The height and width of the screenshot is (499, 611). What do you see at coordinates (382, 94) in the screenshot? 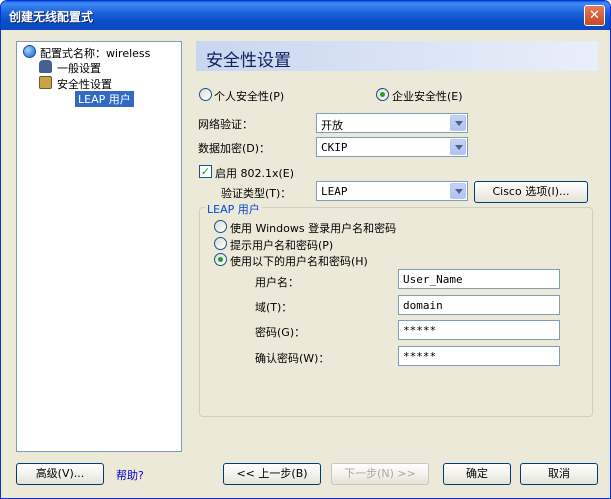
I see `enterprise-security-radio` at bounding box center [382, 94].